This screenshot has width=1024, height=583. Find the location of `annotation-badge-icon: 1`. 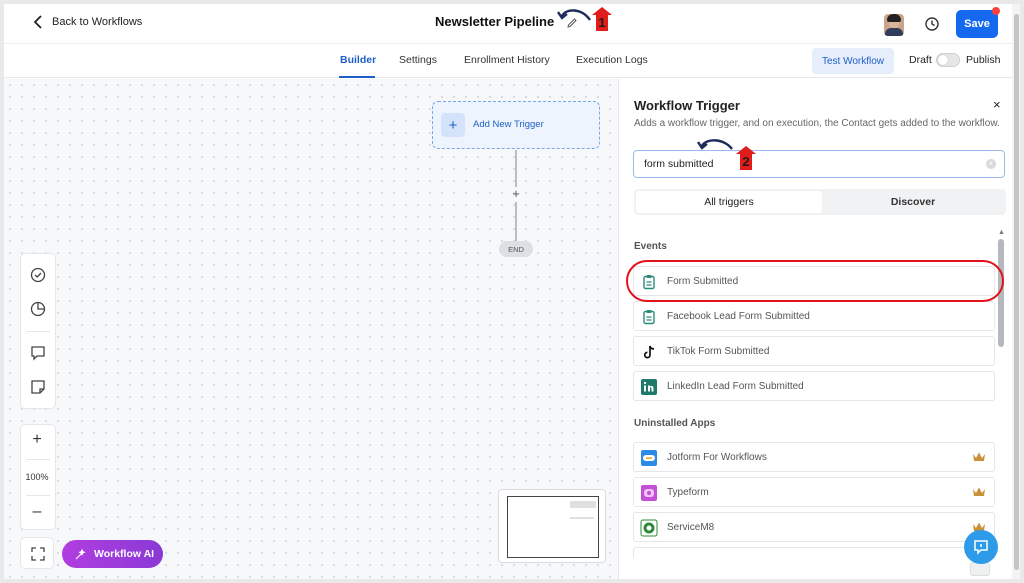

annotation-badge-icon: 1 is located at coordinates (602, 19).